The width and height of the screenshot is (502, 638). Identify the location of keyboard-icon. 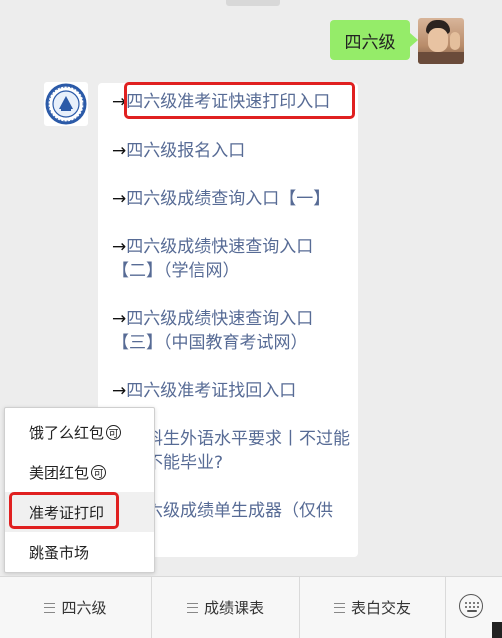
(471, 606).